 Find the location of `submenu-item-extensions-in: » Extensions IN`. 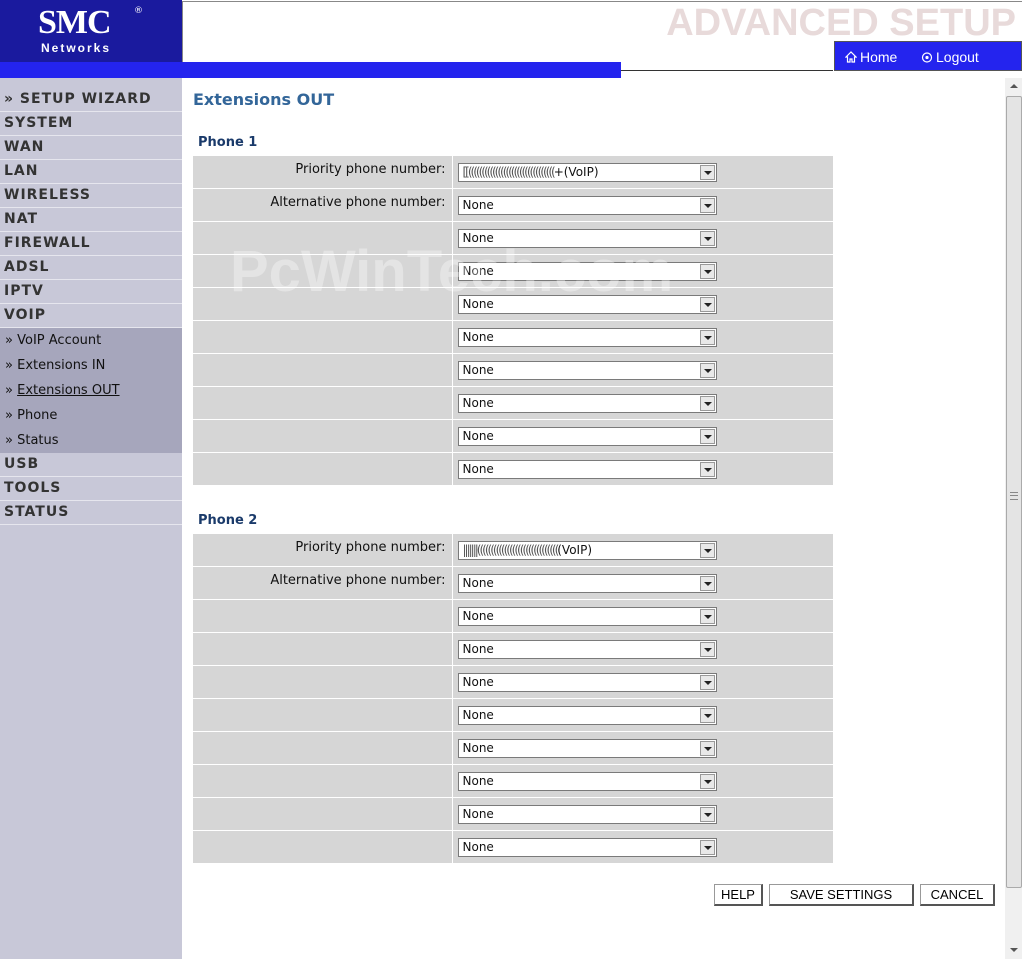

submenu-item-extensions-in: » Extensions IN is located at coordinates (91, 365).